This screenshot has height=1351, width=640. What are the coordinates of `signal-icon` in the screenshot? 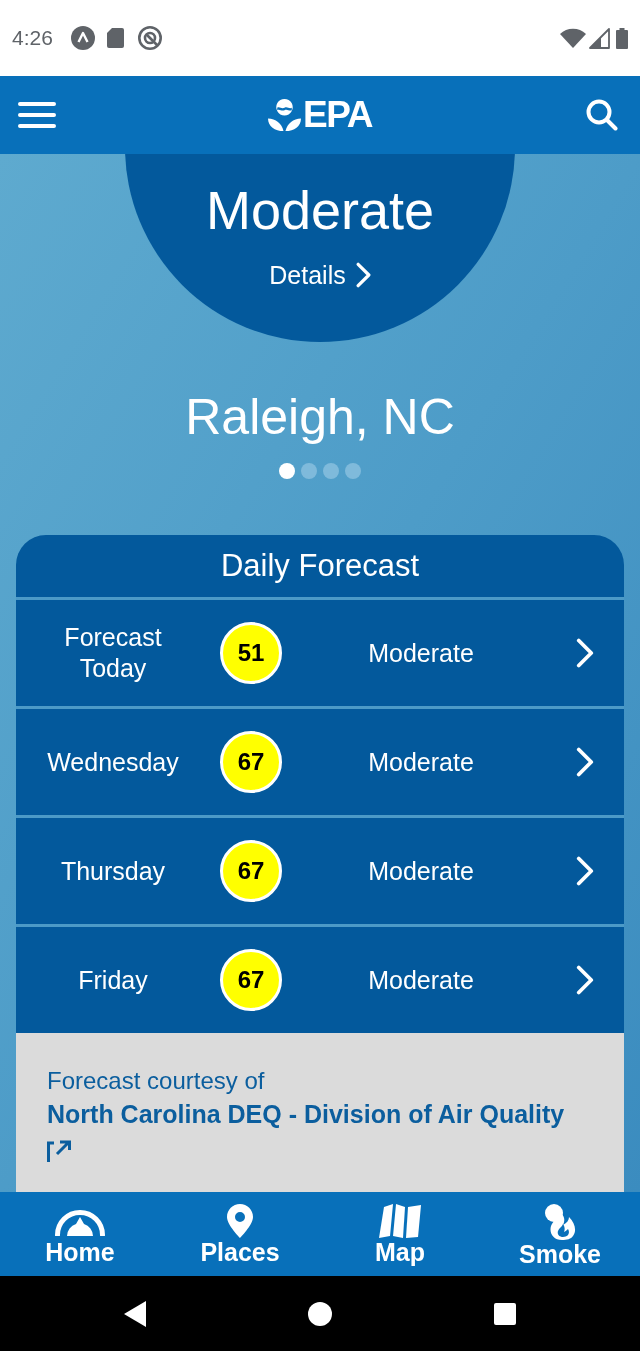 It's located at (599, 38).